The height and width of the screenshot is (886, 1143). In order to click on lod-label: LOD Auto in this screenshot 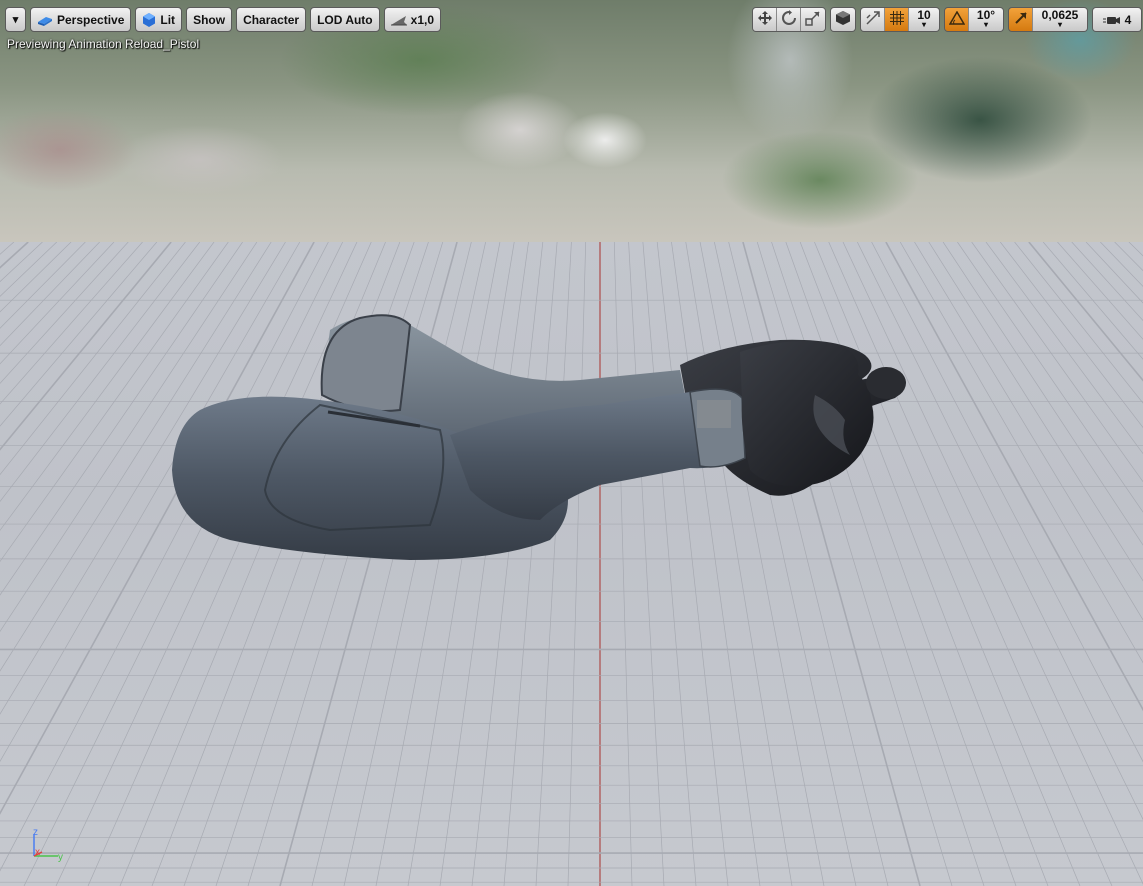, I will do `click(345, 19)`.